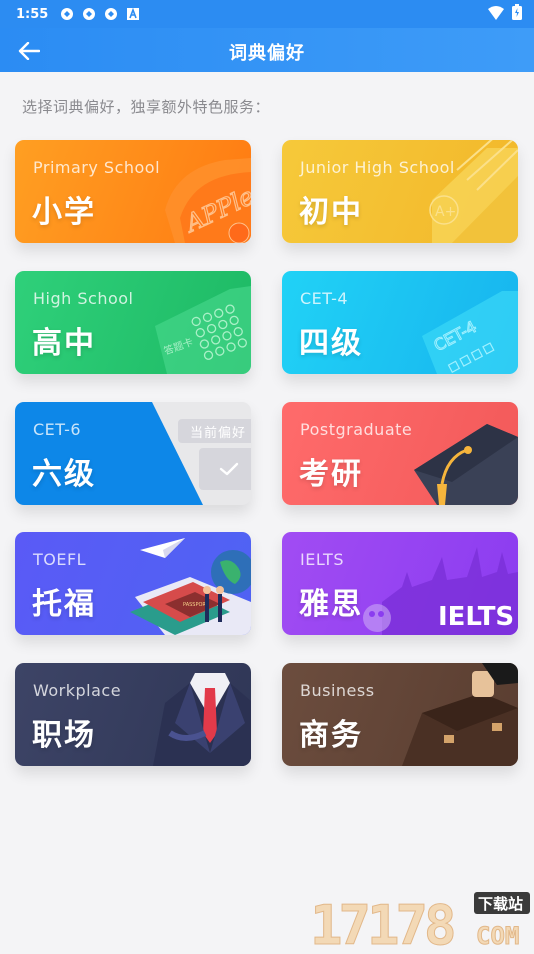  Describe the element at coordinates (331, 212) in the screenshot. I see `card-cn-label: 初中` at that location.